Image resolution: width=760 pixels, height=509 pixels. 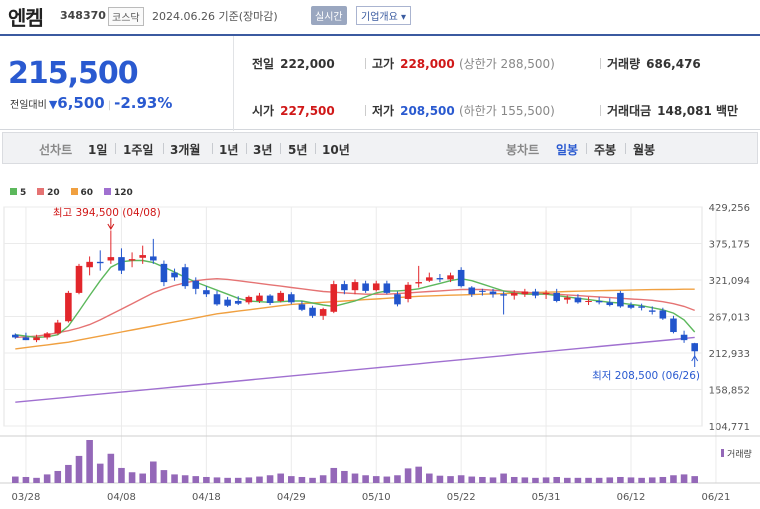 What do you see at coordinates (28, 105) in the screenshot?
I see `change-label: 전일대비` at bounding box center [28, 105].